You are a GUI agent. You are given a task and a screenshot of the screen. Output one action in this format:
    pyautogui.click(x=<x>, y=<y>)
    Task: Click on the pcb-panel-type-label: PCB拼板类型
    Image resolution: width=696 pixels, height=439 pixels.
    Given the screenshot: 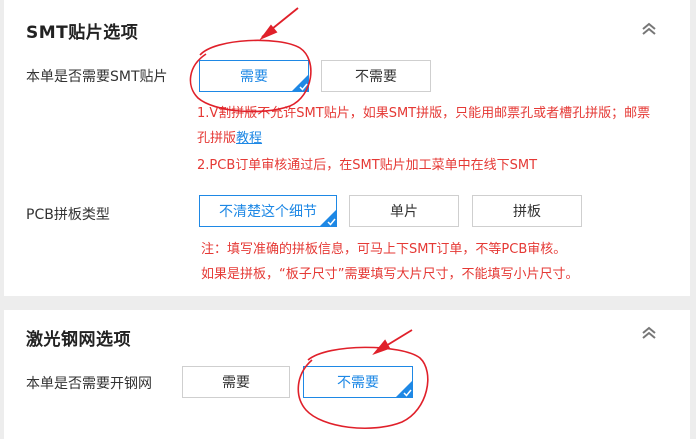 What is the action you would take?
    pyautogui.click(x=68, y=215)
    